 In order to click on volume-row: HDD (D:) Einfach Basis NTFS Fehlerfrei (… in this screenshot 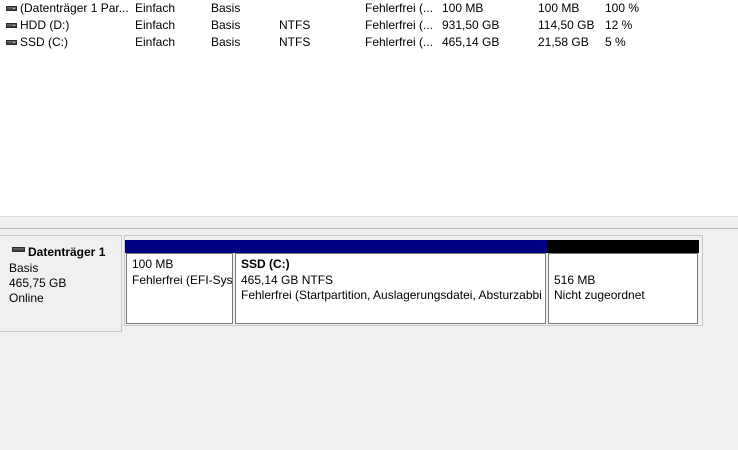, I will do `click(369, 25)`.